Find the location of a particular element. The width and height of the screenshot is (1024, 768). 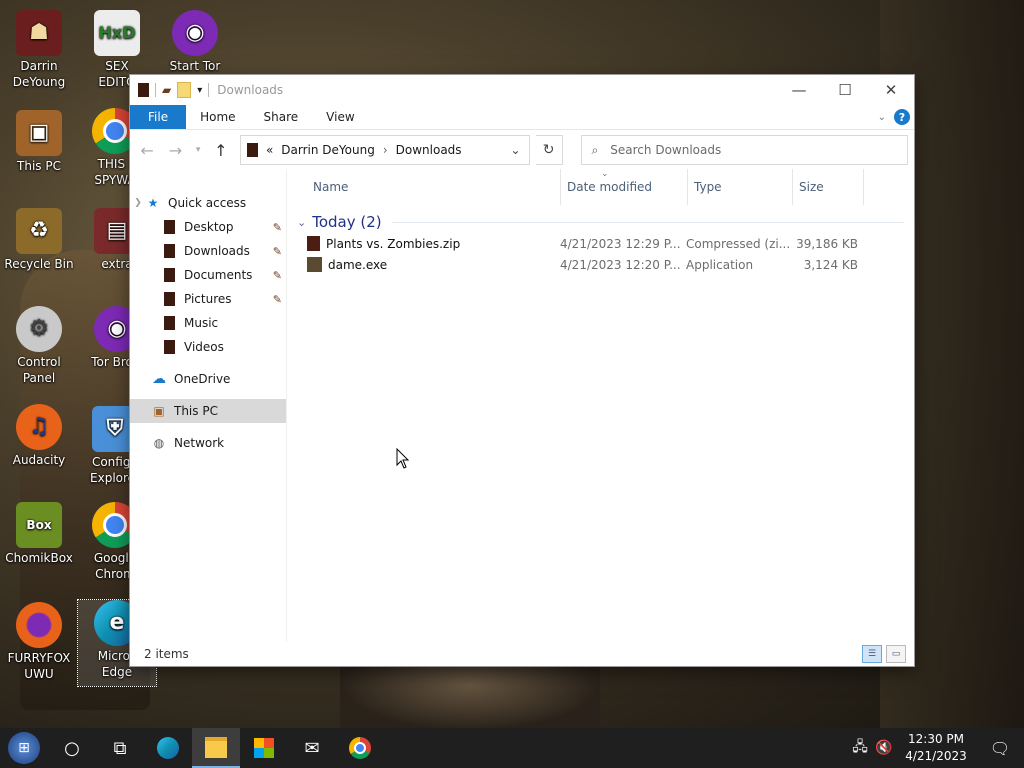

tab-file: File is located at coordinates (158, 117).